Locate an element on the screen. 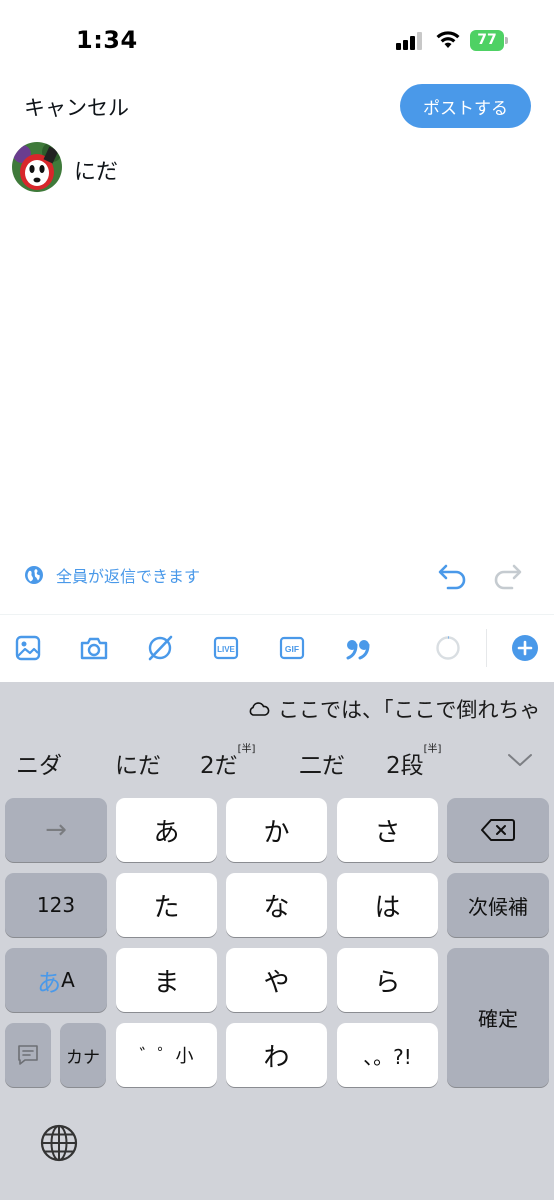 Image resolution: width=554 pixels, height=1200 pixels. key-ra: ら is located at coordinates (387, 980).